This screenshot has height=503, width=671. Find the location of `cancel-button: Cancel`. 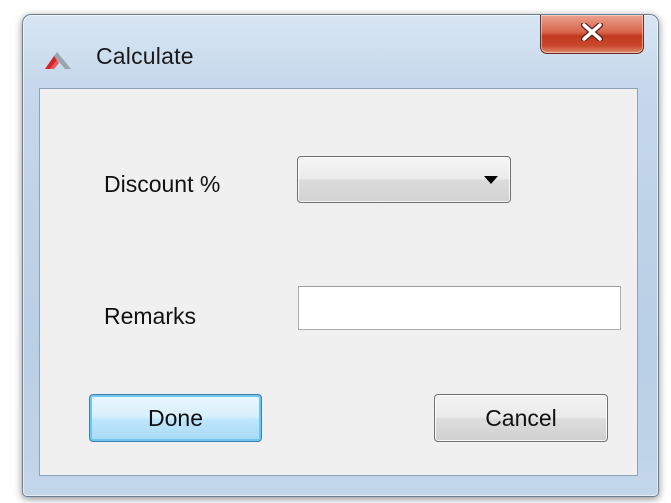

cancel-button: Cancel is located at coordinates (521, 418).